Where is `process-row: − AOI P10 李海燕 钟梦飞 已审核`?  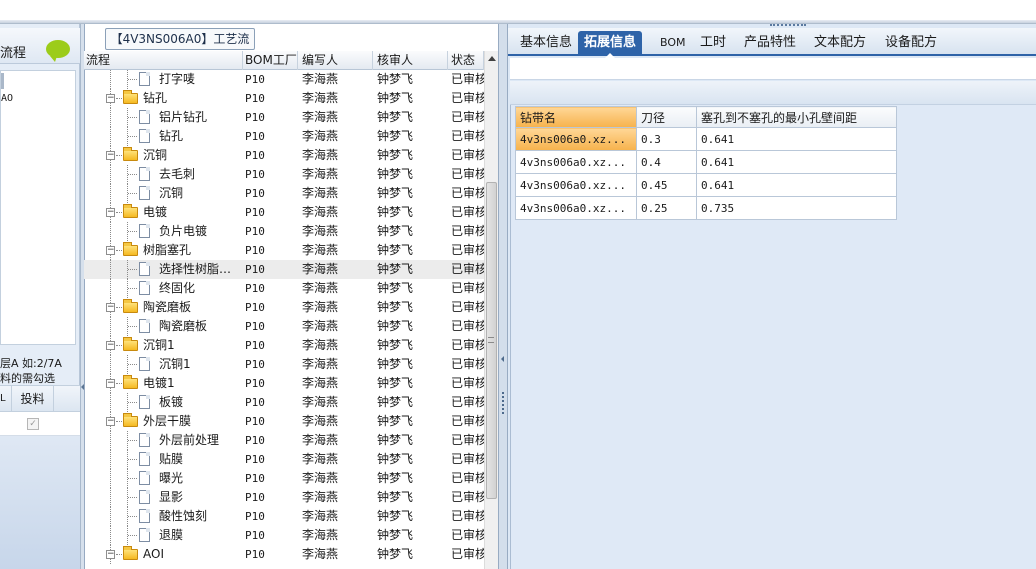 process-row: − AOI P10 李海燕 钟梦飞 已审核 is located at coordinates (284, 554).